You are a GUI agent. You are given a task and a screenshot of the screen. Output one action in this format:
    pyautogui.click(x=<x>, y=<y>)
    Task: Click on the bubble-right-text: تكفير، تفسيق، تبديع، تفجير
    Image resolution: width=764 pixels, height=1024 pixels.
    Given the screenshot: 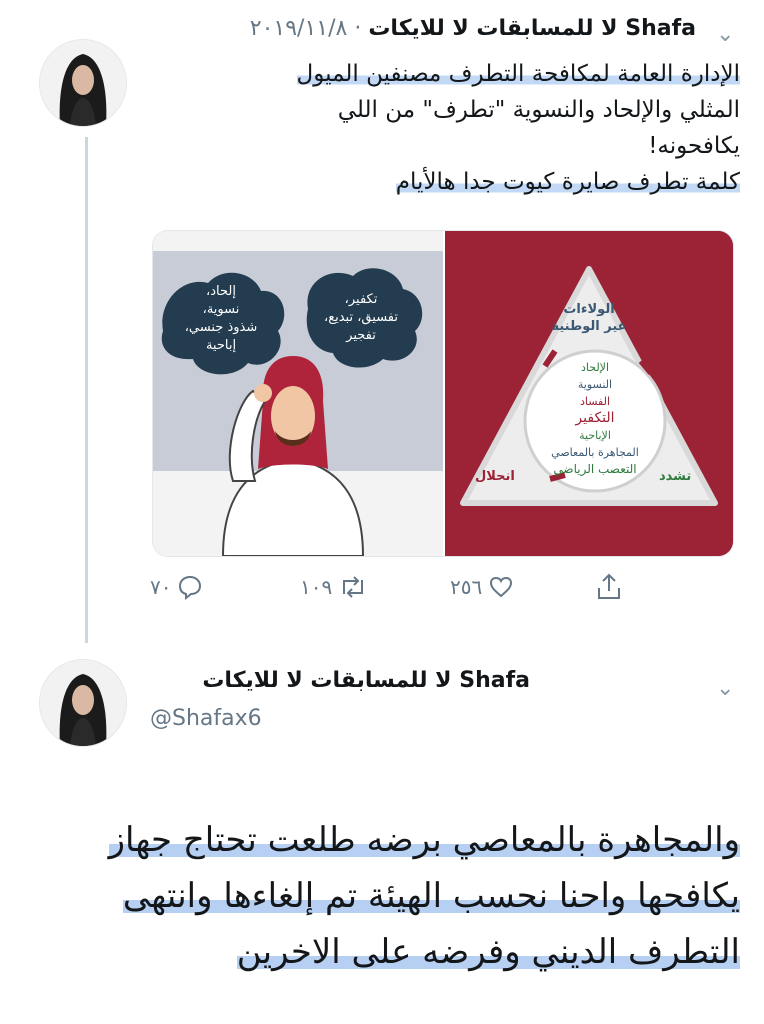 What is the action you would take?
    pyautogui.click(x=361, y=318)
    